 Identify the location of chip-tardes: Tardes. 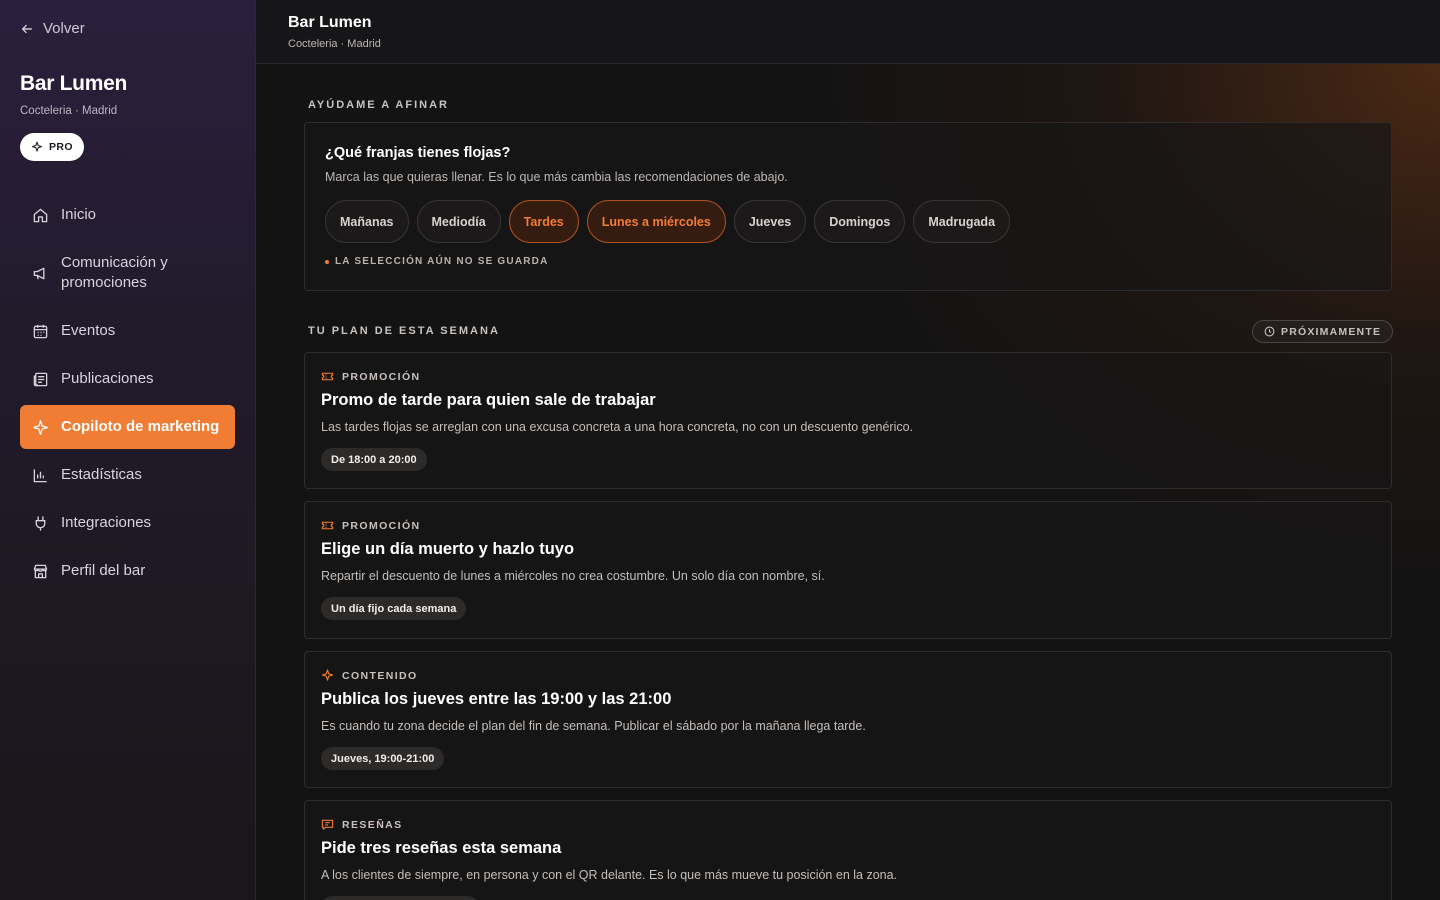
(543, 221).